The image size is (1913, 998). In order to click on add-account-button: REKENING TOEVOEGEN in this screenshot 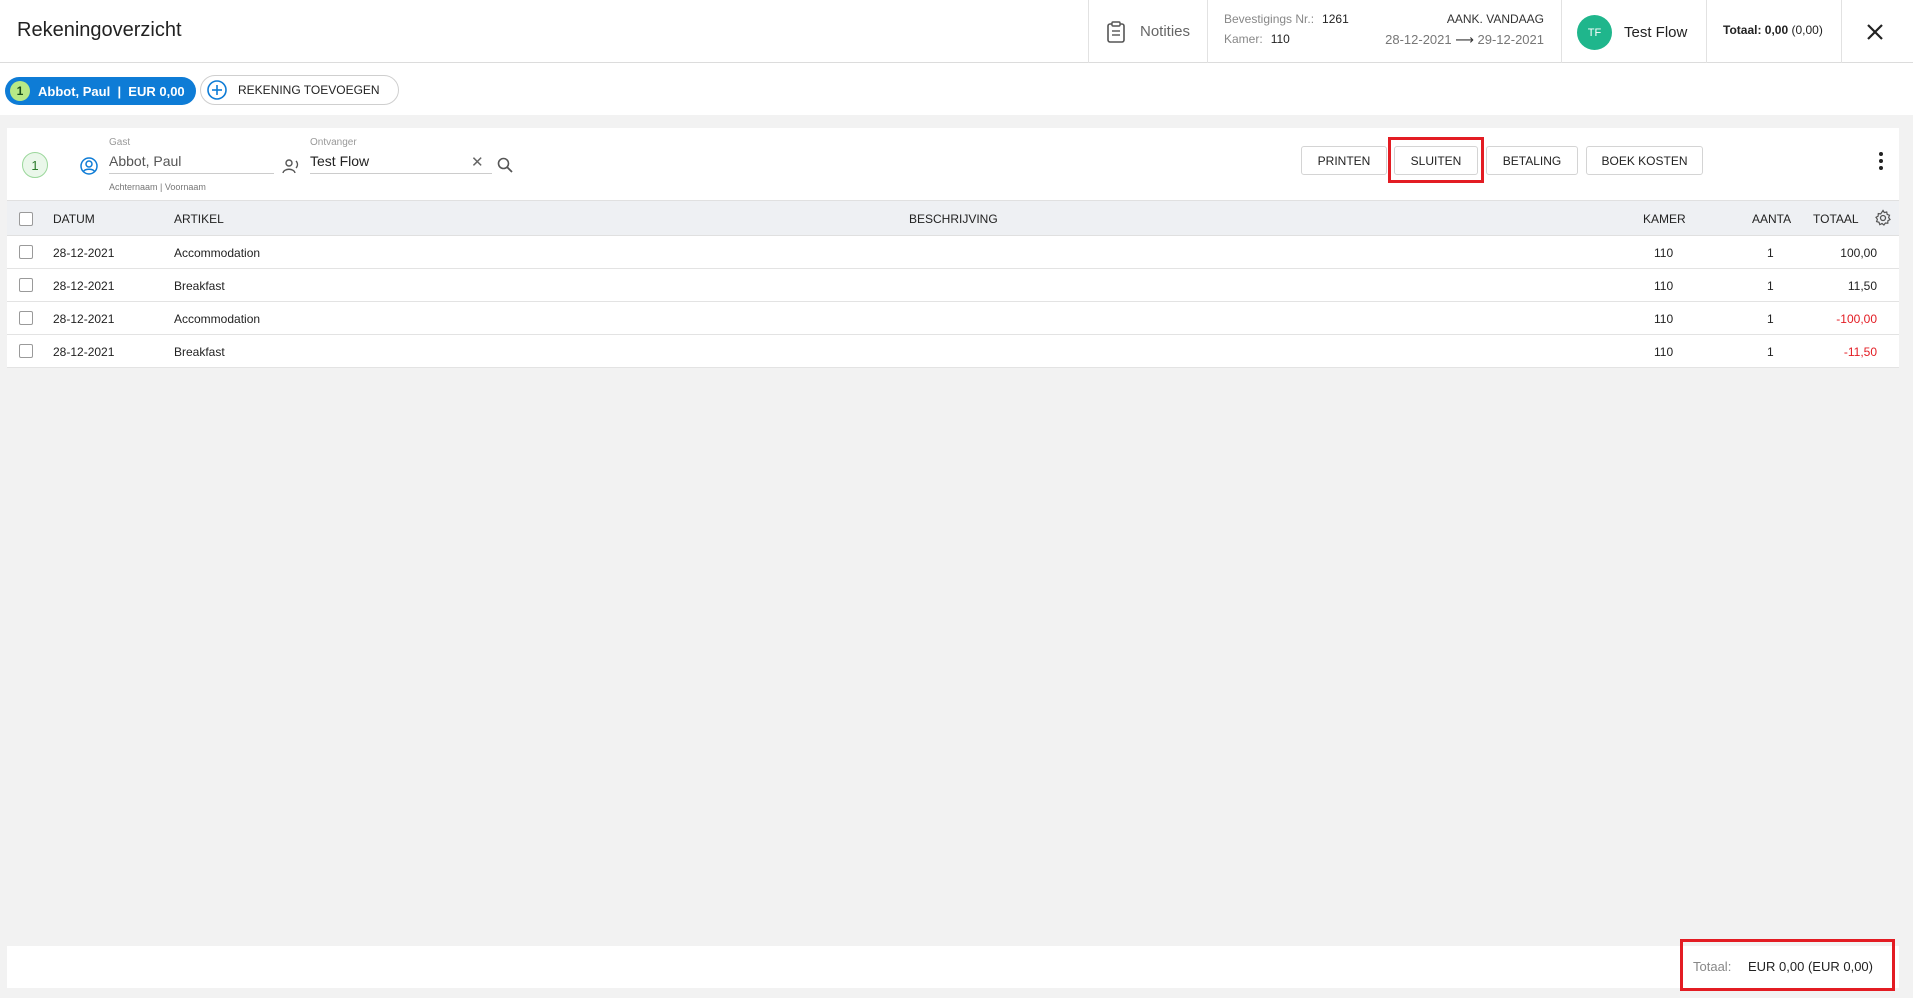, I will do `click(299, 90)`.